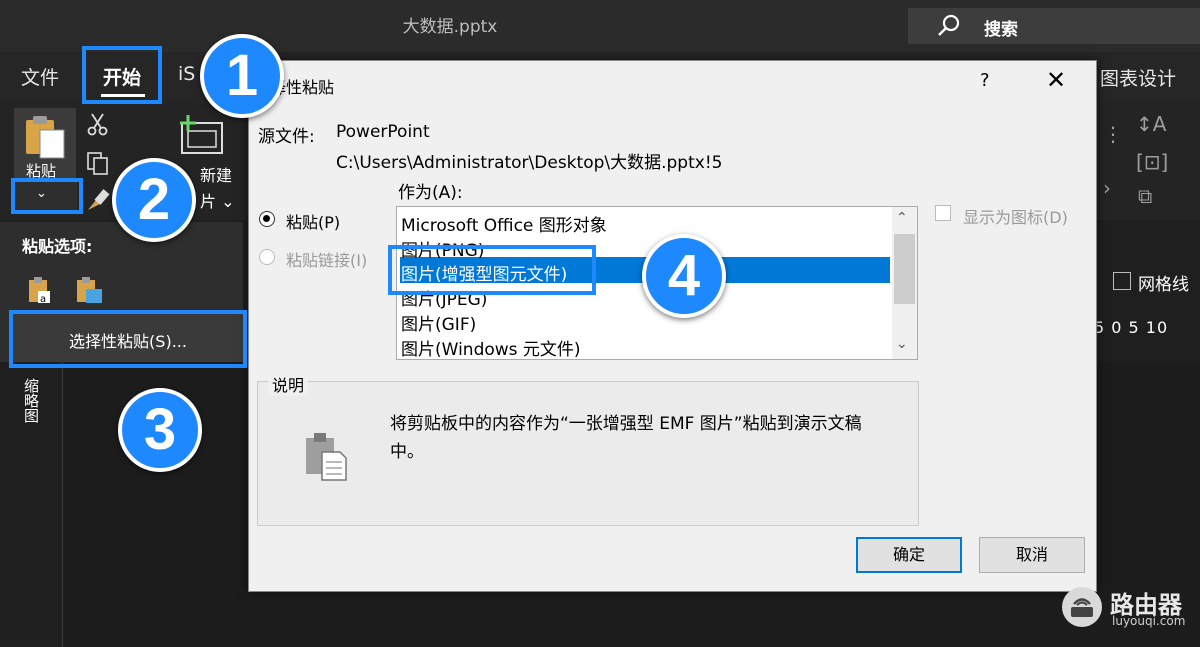  Describe the element at coordinates (985, 80) in the screenshot. I see `help-button: ?` at that location.